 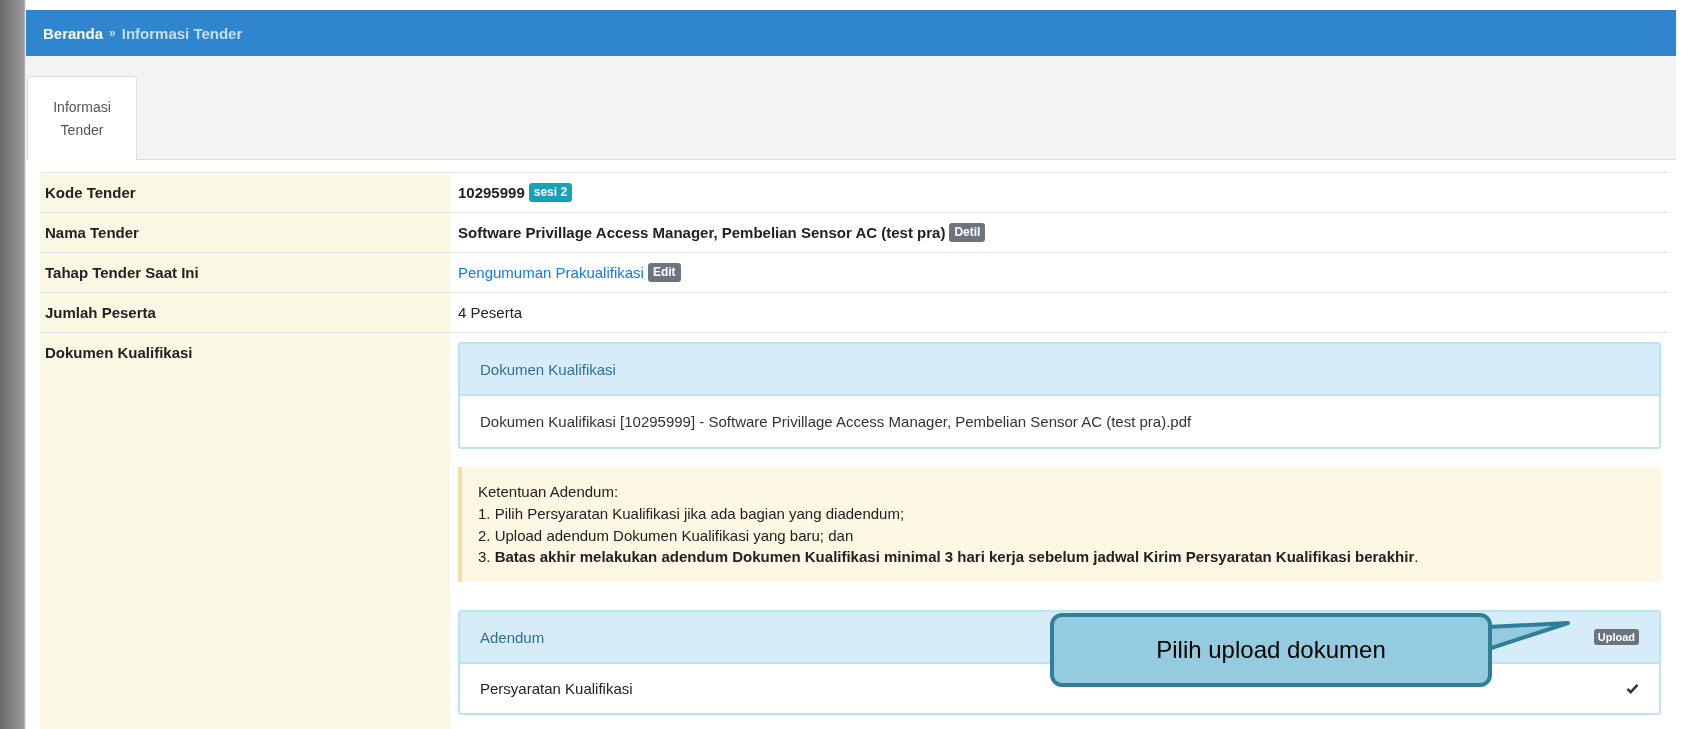 What do you see at coordinates (702, 232) in the screenshot?
I see `tender-name: Software Privillage Access Manager, Pembelian Sensor AC (test pra)` at bounding box center [702, 232].